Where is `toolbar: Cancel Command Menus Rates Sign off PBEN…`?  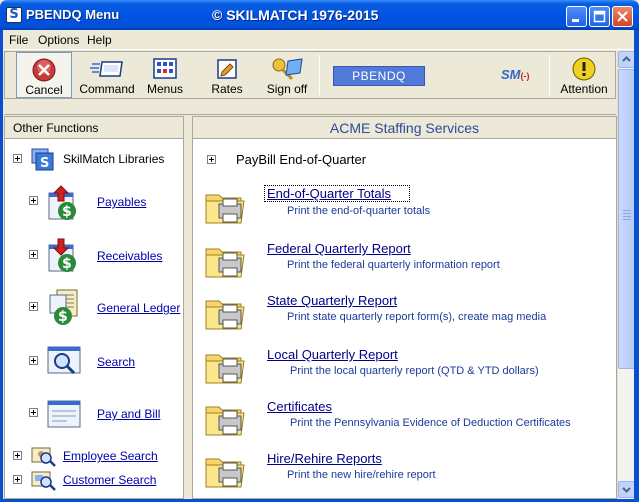
toolbar: Cancel Command Menus Rates Sign off PBEN… is located at coordinates (310, 75).